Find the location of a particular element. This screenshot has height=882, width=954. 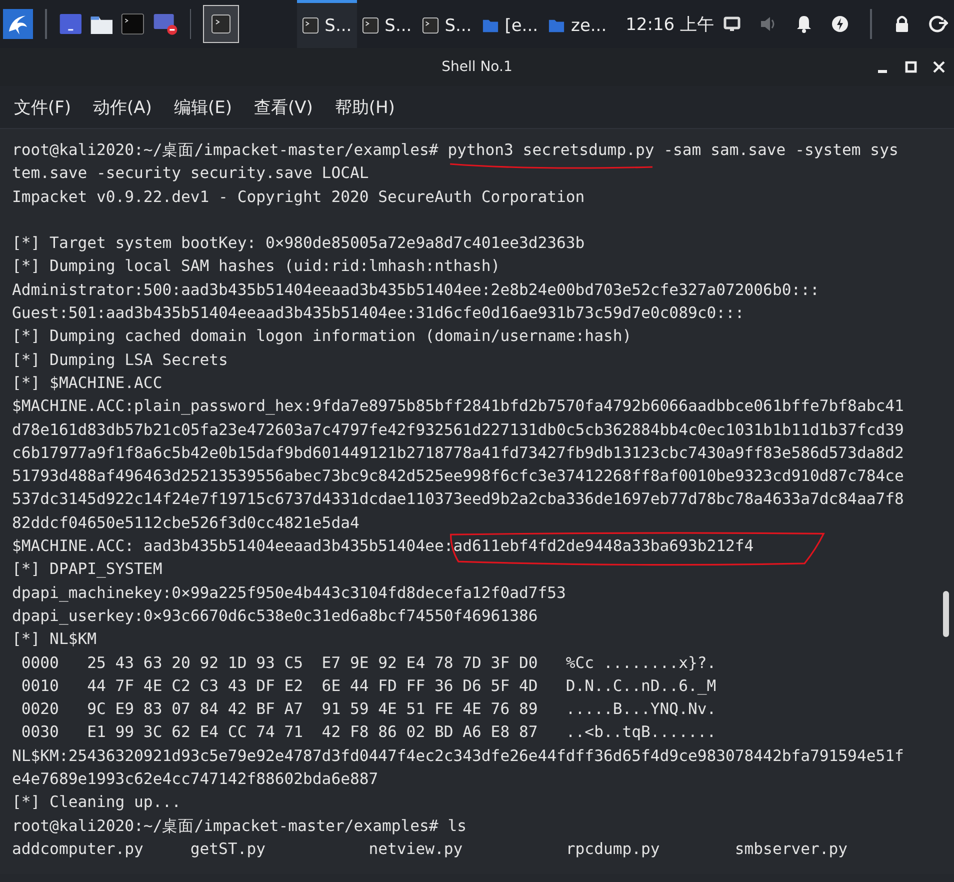

terminal-text: 537dc3145d922c14f24e7f19715c6737d4331dcdae110373eed9b2a2cba336de1697eb77d78bc78a4633a7dc84aa7f8 is located at coordinates (458, 499).